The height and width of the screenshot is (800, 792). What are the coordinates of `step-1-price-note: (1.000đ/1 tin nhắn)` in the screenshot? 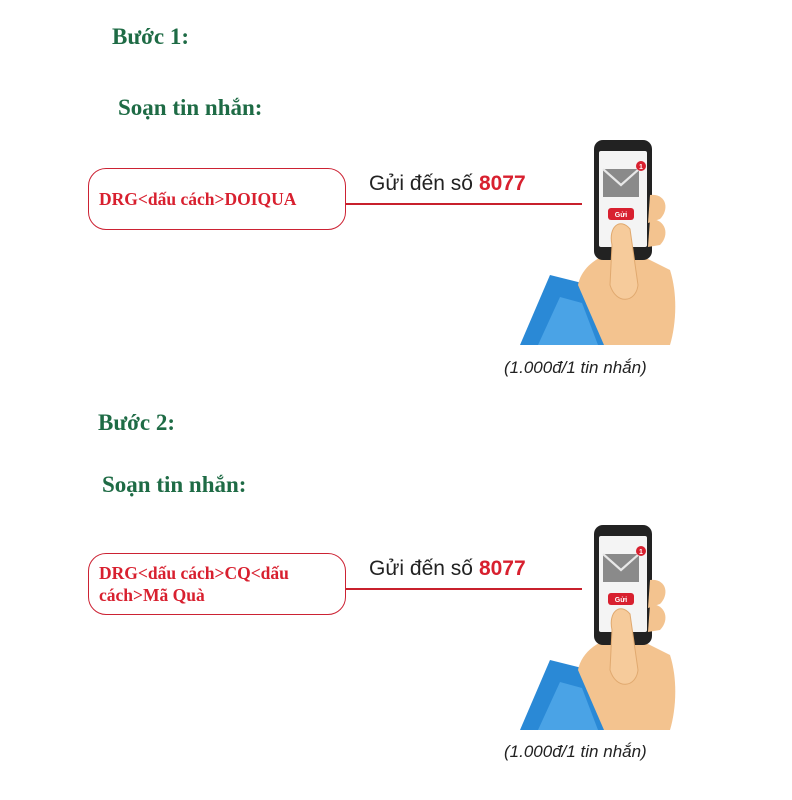 It's located at (575, 367).